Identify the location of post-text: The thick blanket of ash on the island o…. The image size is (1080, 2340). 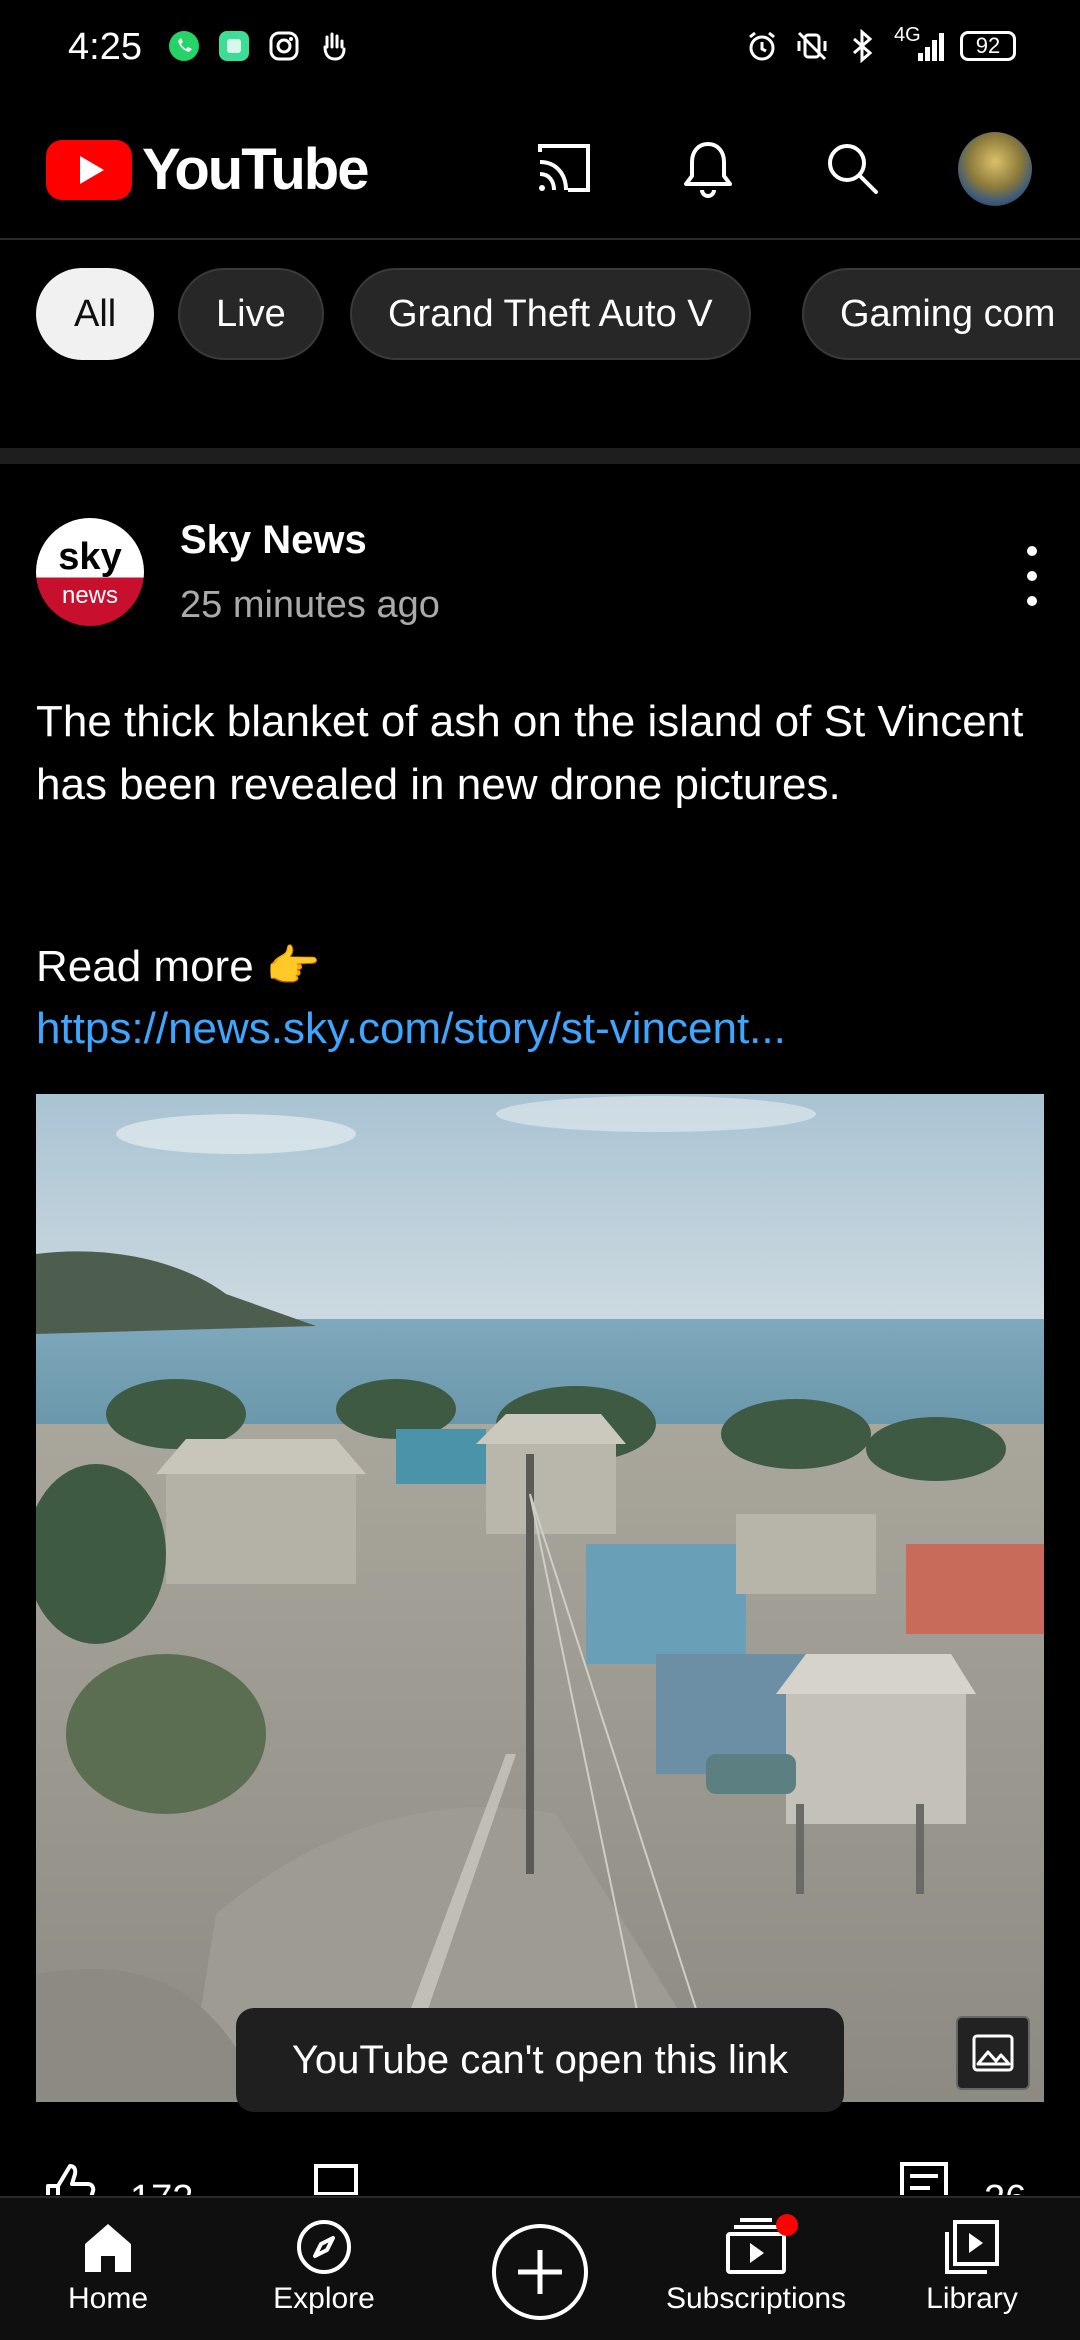
(530, 753).